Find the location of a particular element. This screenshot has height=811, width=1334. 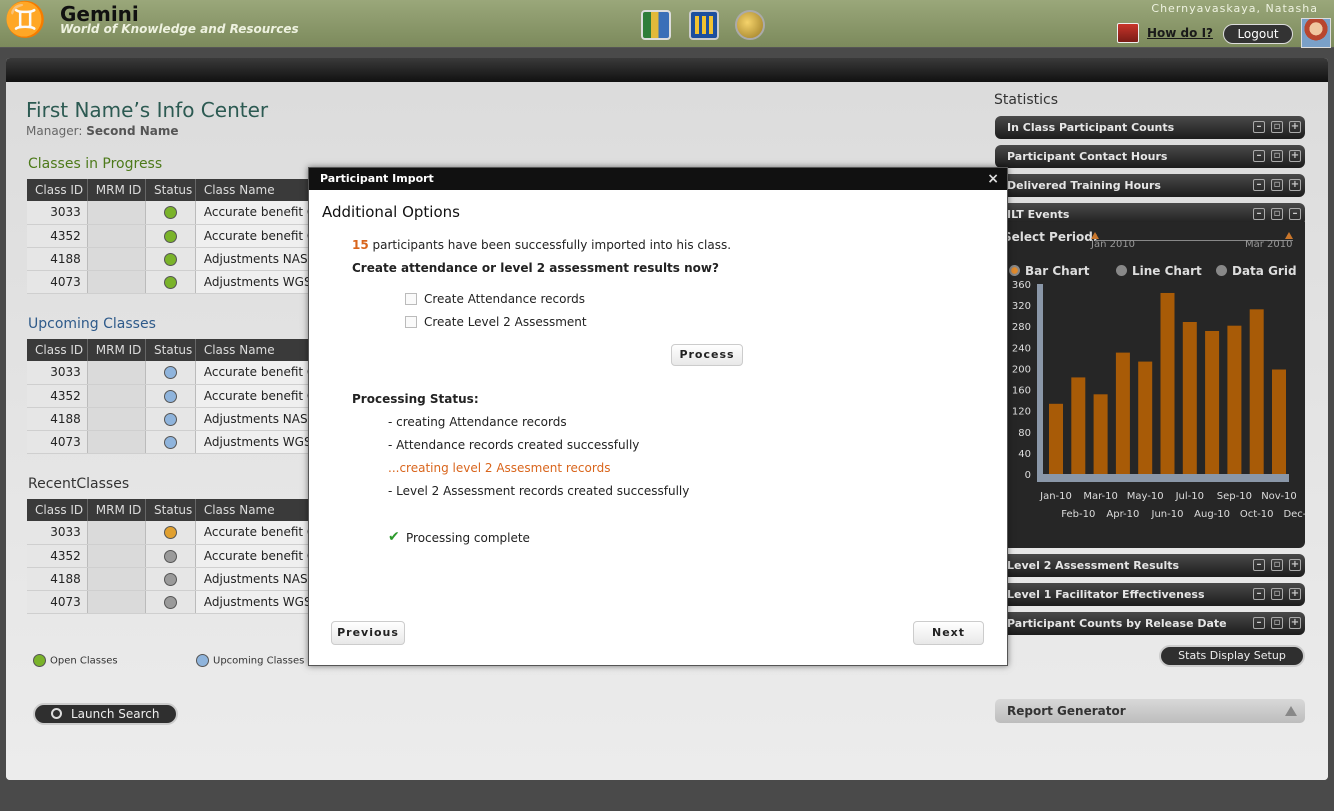

level2-checkbox-label: Create Level 2 Assessment is located at coordinates (505, 322).